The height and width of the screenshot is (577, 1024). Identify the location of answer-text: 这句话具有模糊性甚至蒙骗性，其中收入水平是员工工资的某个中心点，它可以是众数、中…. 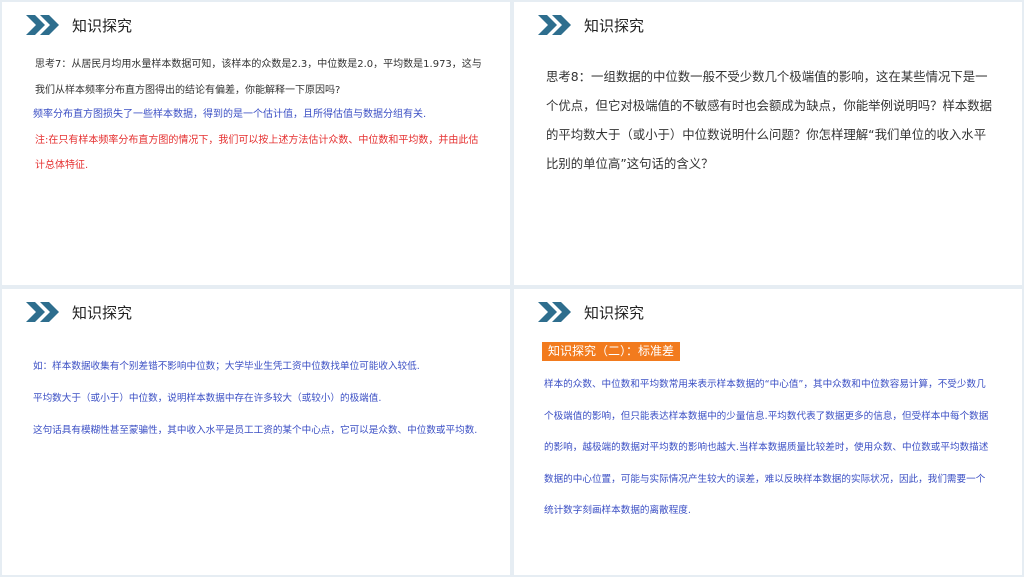
(255, 430).